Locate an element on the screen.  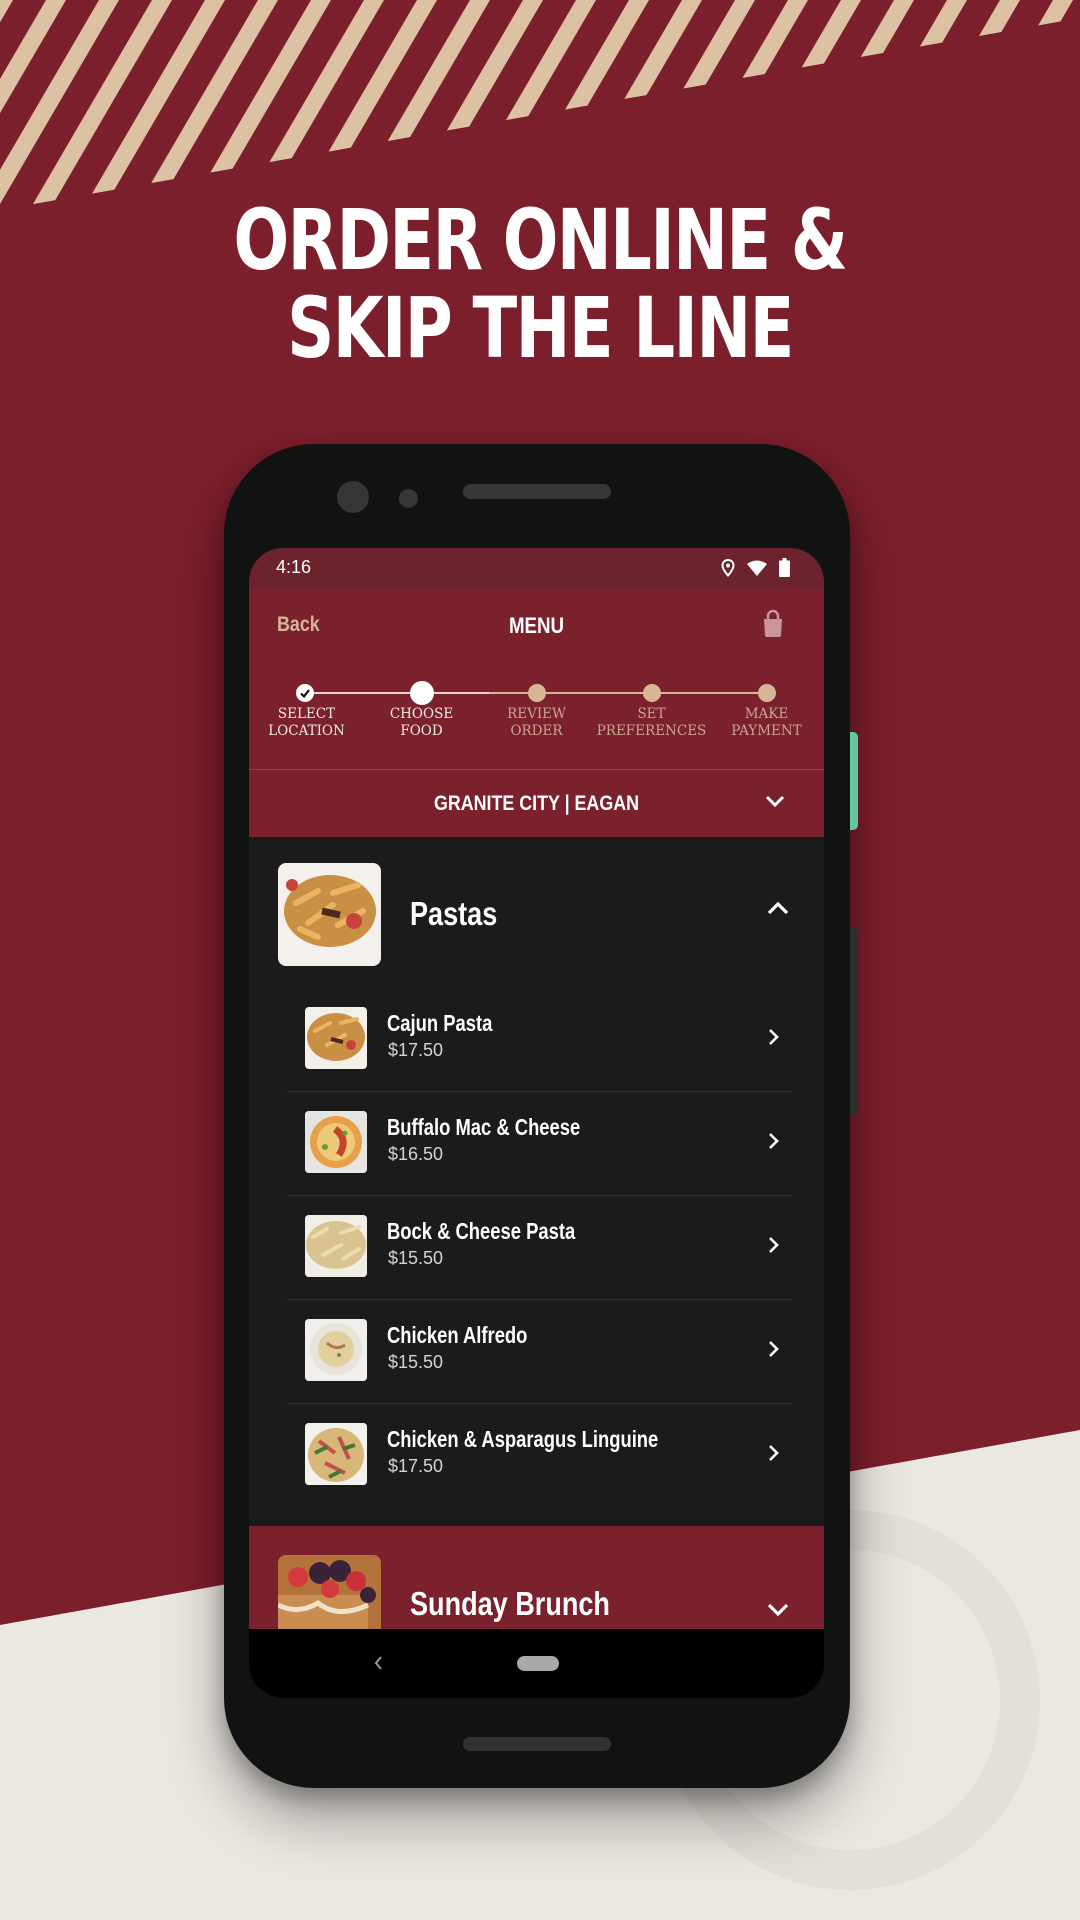
step-complete-dot is located at coordinates (305, 693).